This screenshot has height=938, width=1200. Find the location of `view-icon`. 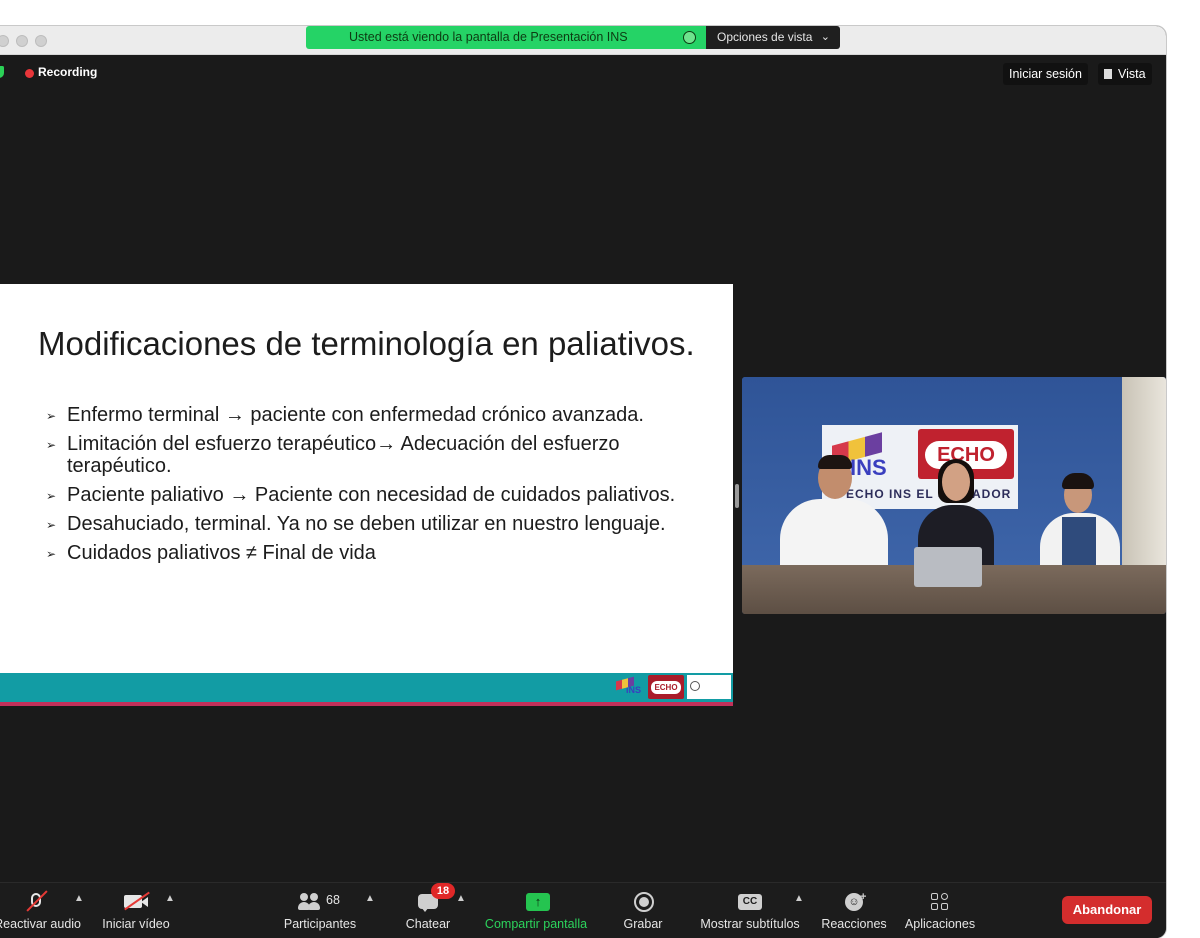

view-icon is located at coordinates (1108, 74).